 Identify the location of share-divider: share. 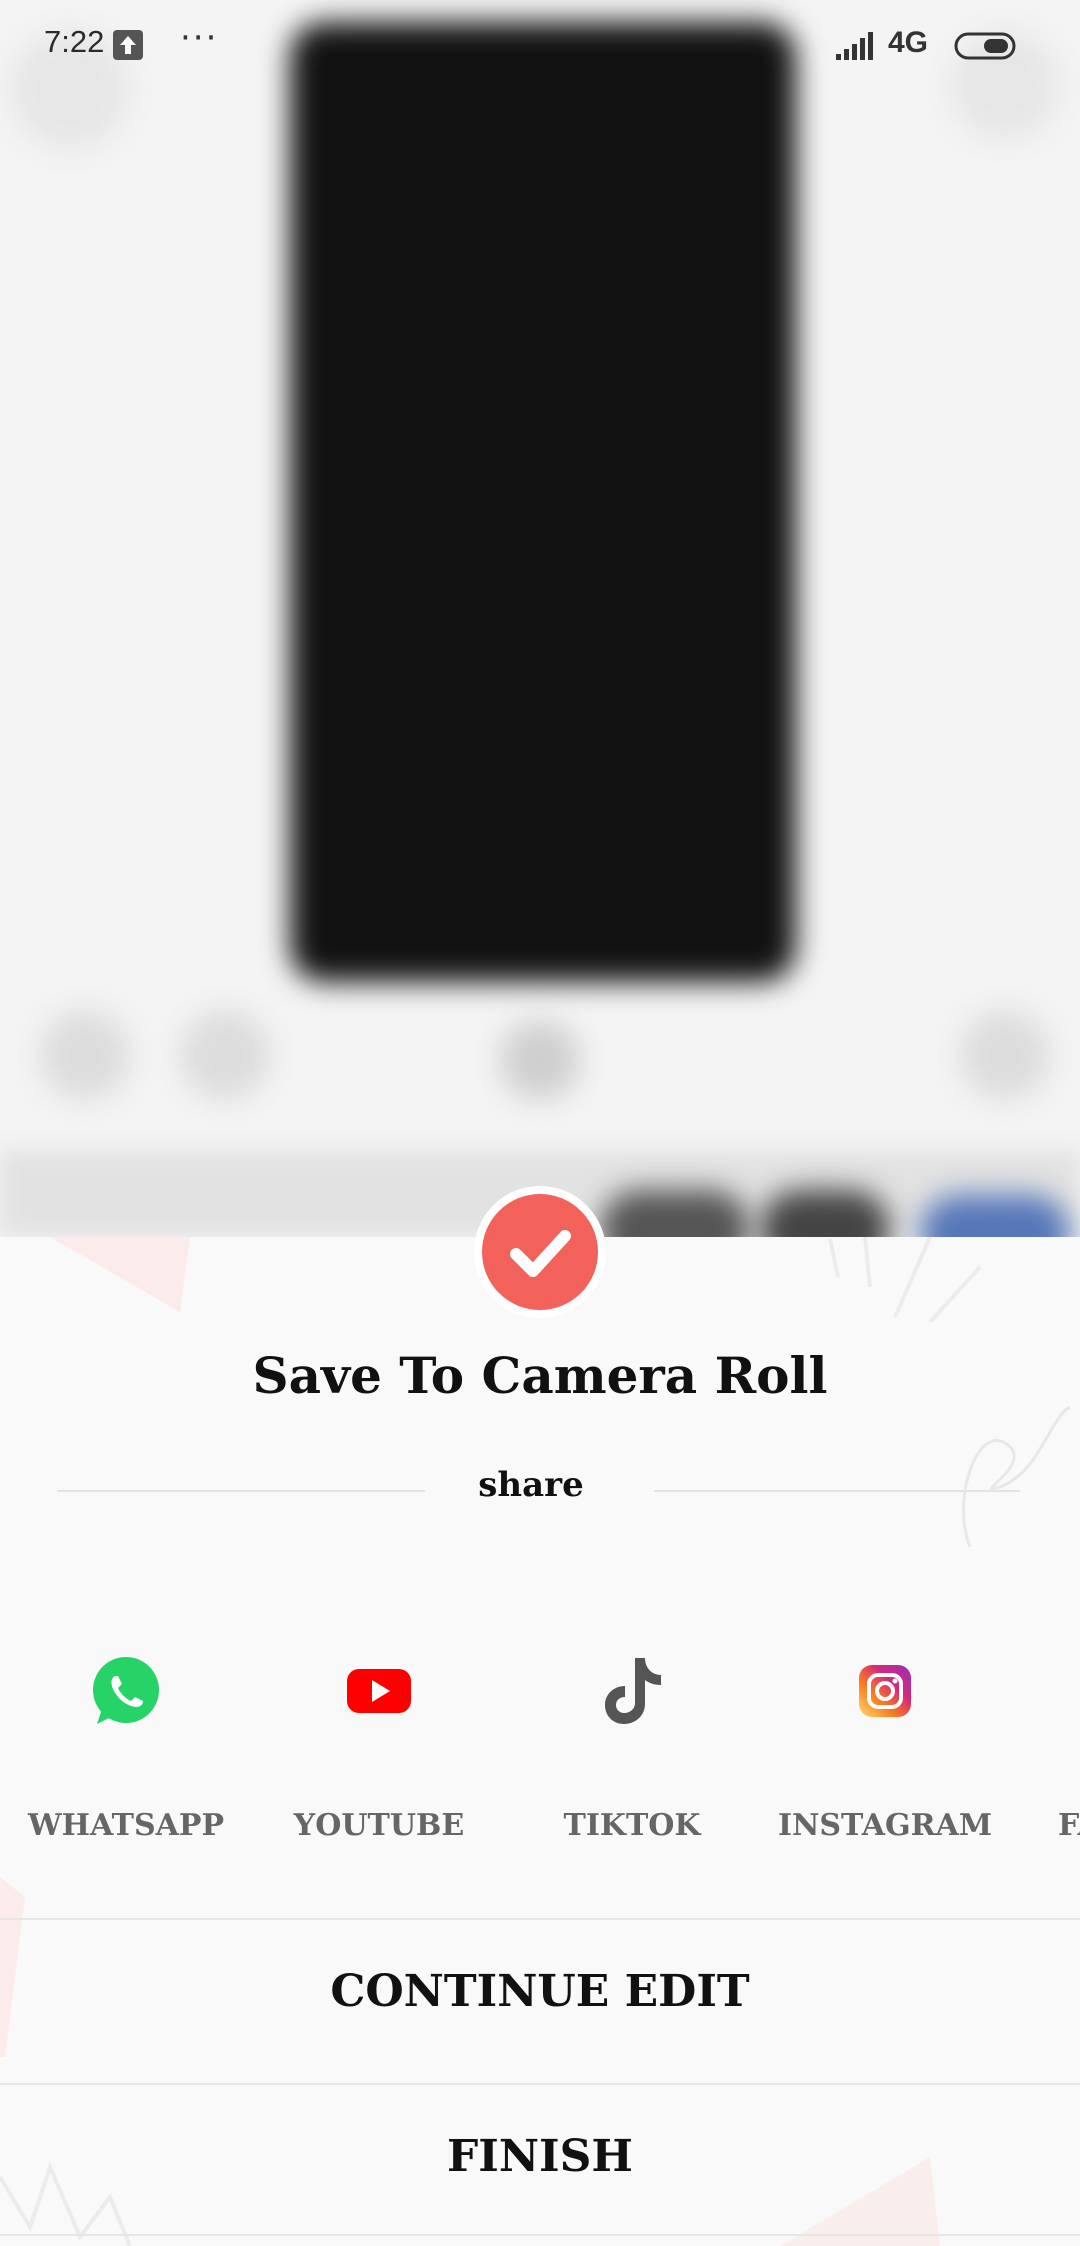
(540, 1493).